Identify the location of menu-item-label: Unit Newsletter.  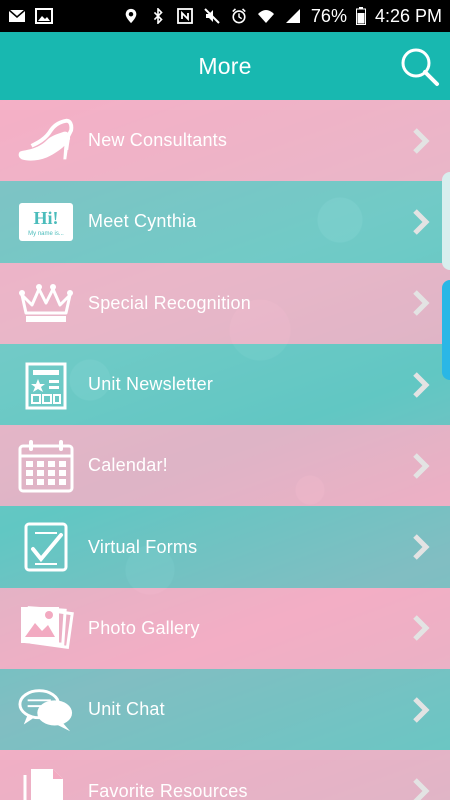
(151, 384).